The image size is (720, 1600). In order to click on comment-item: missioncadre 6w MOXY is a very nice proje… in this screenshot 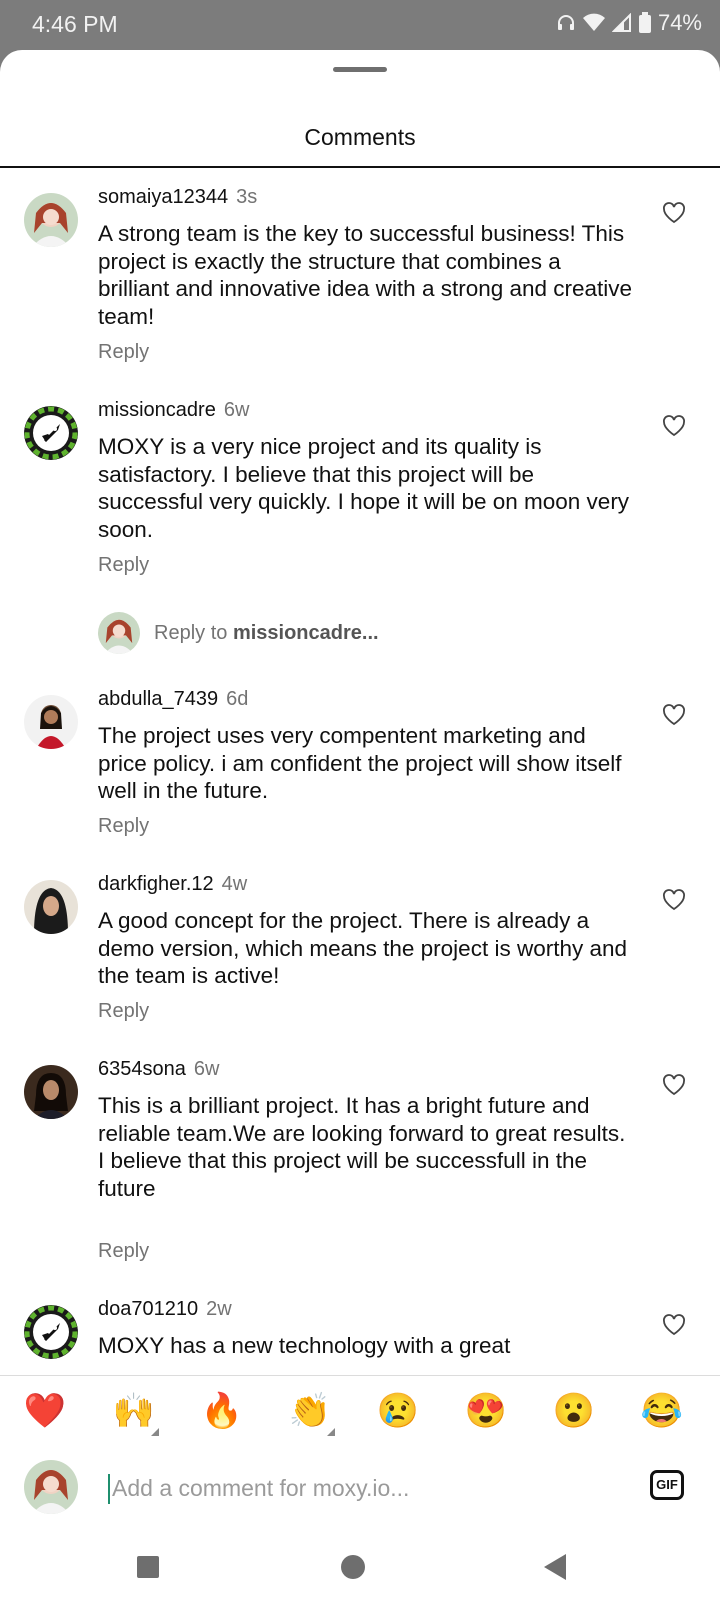, I will do `click(360, 491)`.